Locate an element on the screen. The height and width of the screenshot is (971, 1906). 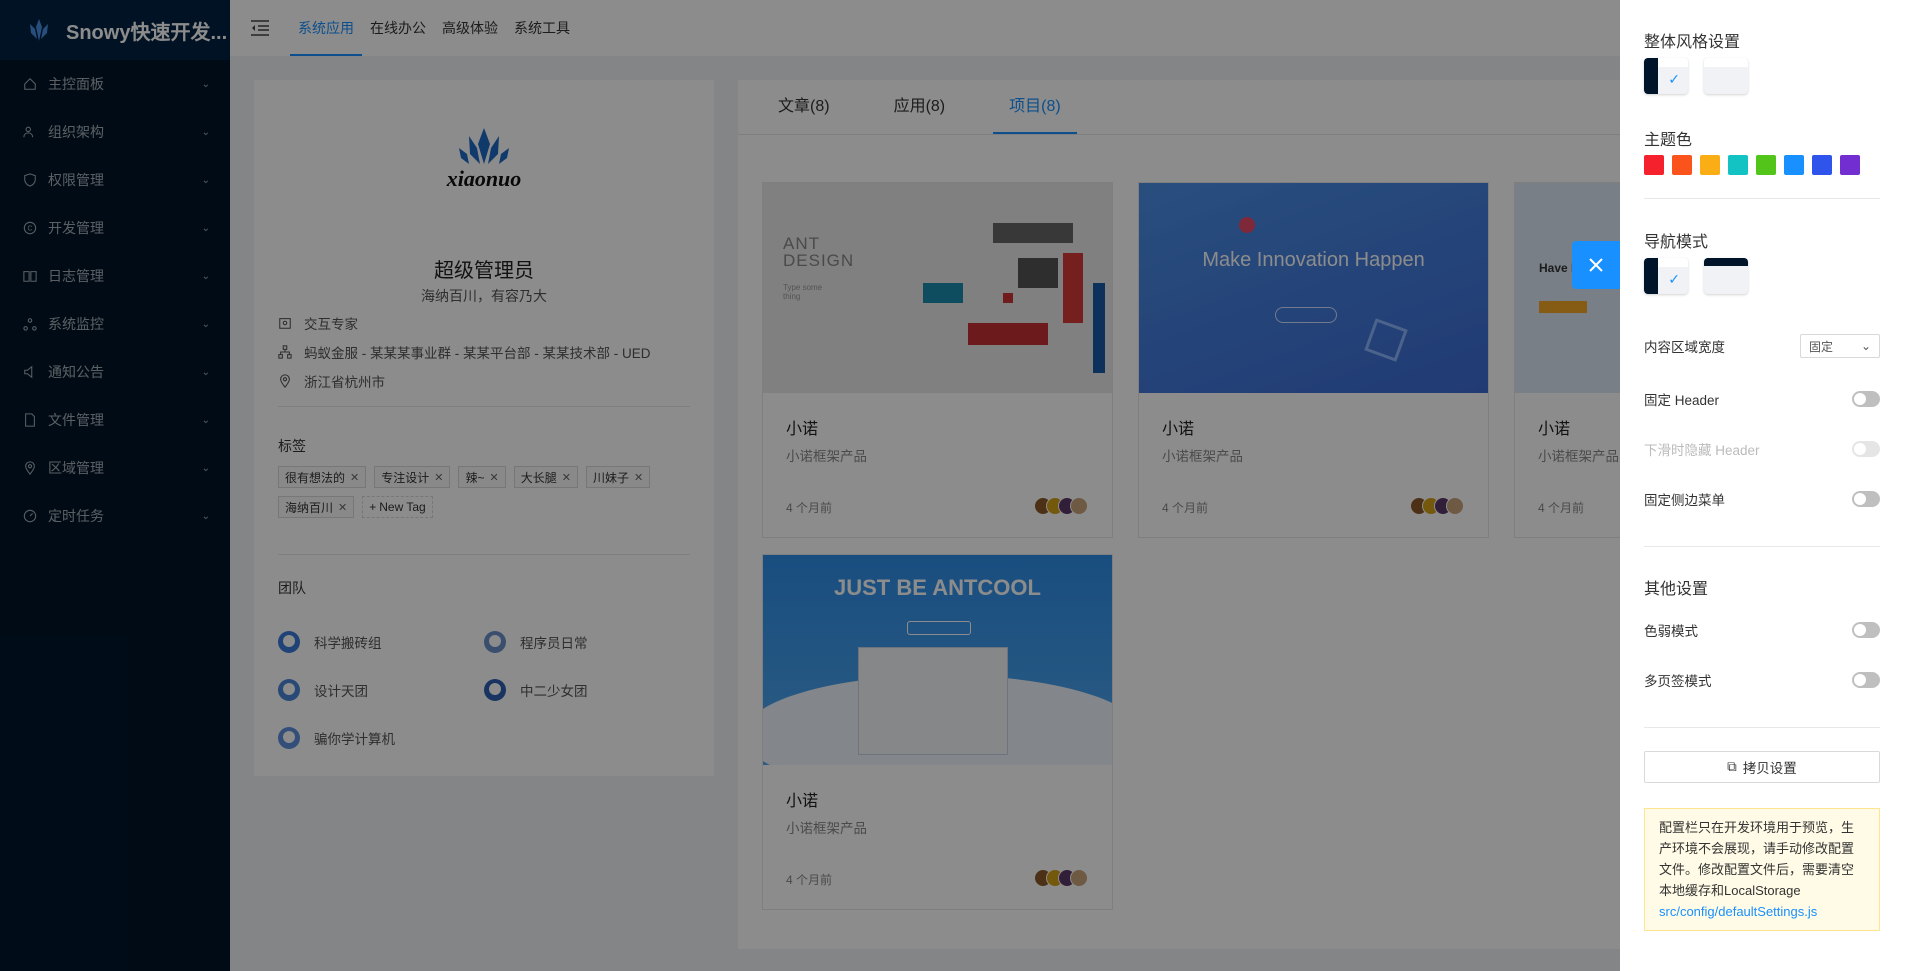
hide-header-row: 下滑时隐藏 Header is located at coordinates (1762, 449).